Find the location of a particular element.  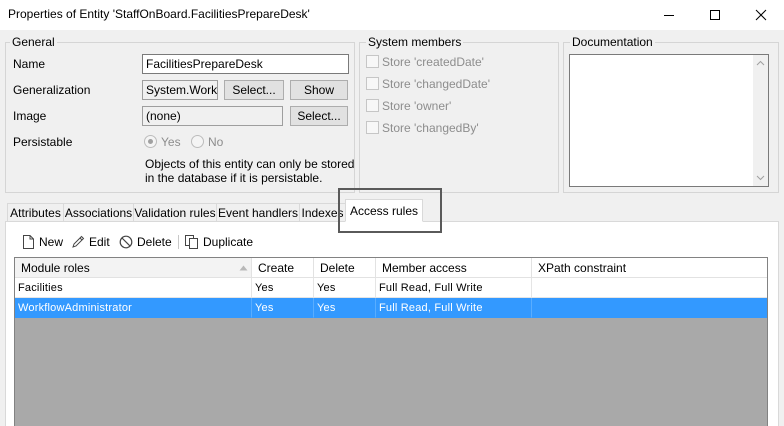

column-header-create: Create is located at coordinates (283, 268).